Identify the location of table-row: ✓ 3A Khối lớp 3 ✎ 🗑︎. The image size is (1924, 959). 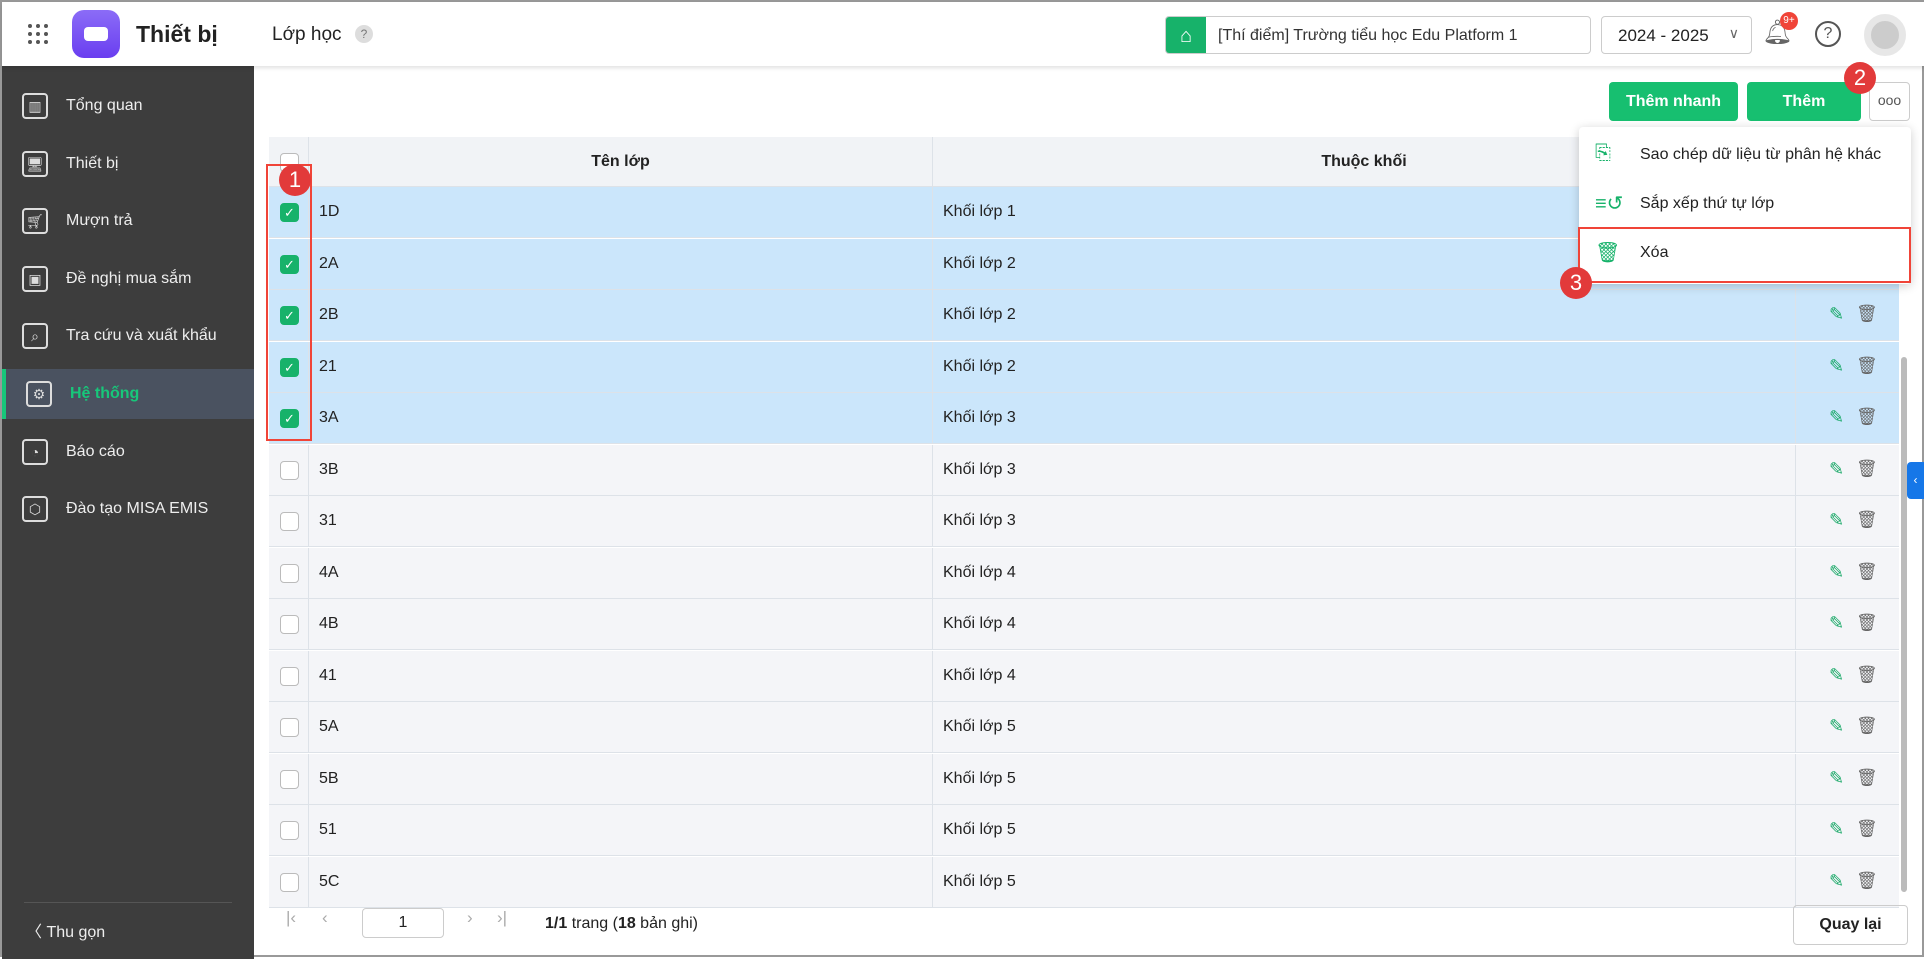
(1084, 418).